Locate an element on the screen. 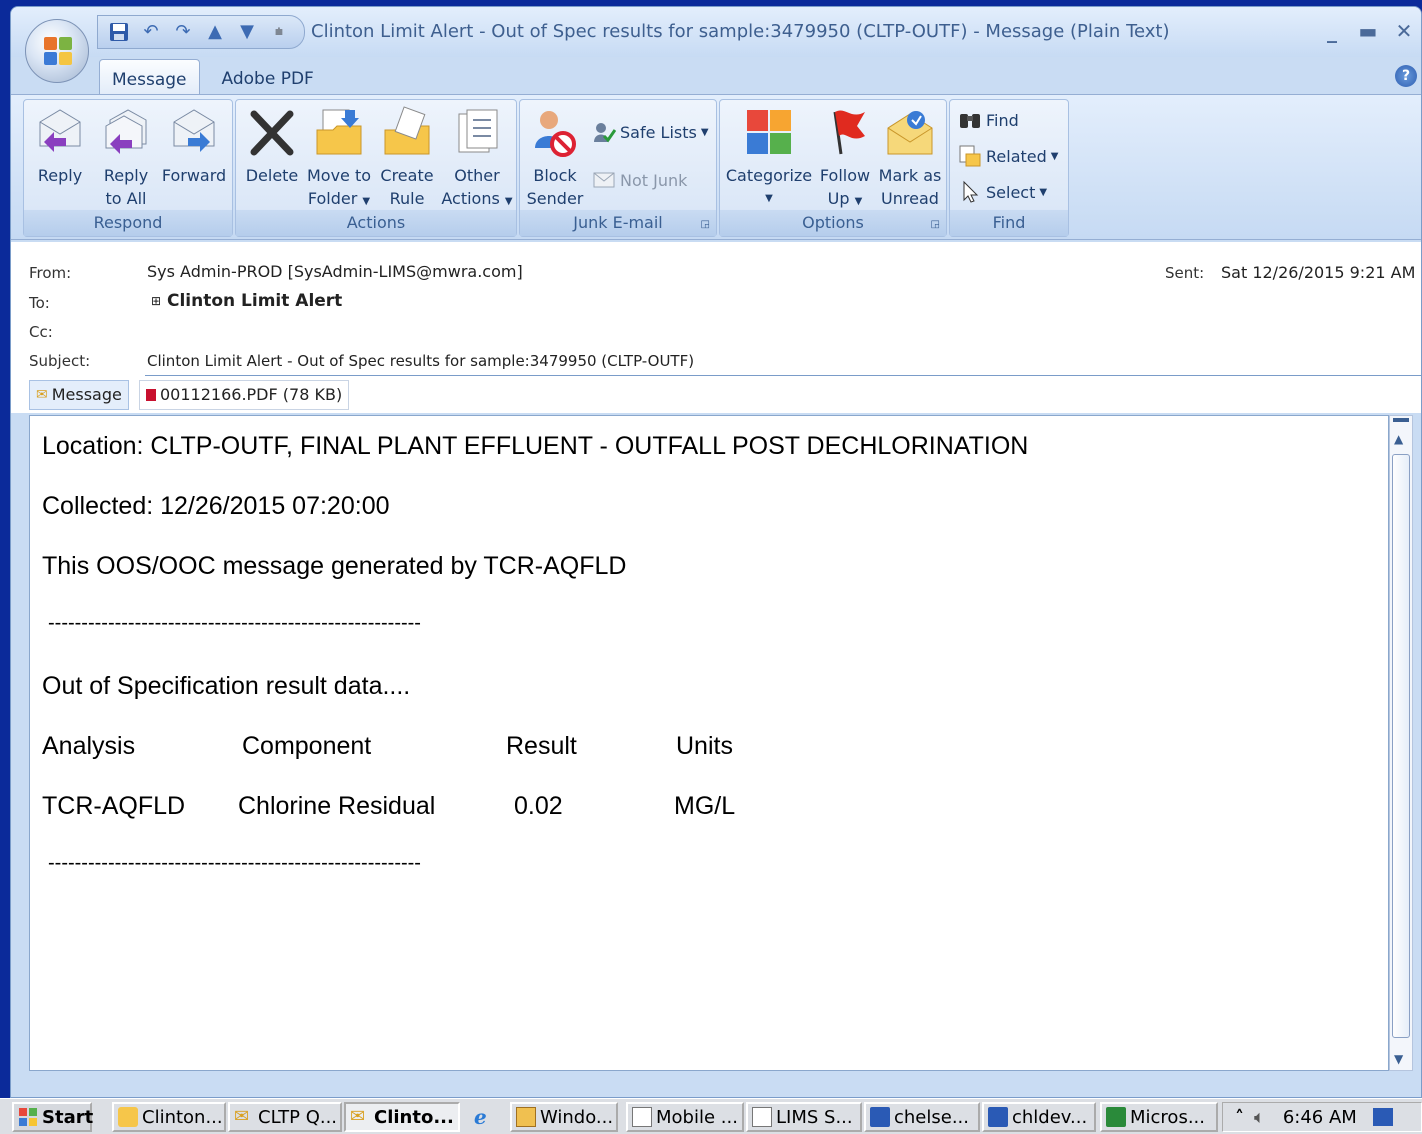  volume-icon: 🔈︎ is located at coordinates (1259, 1117).